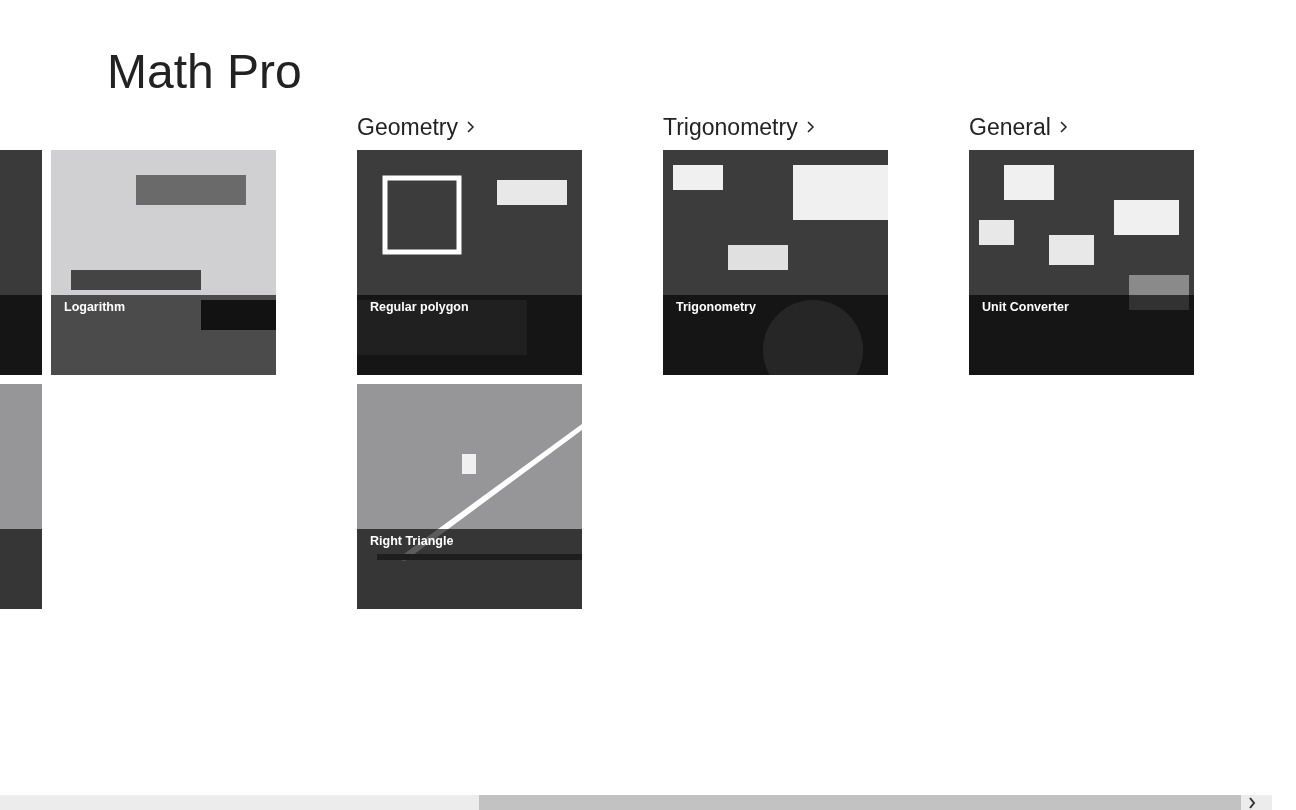  Describe the element at coordinates (1025, 307) in the screenshot. I see `tile-label: Unit Converter` at that location.